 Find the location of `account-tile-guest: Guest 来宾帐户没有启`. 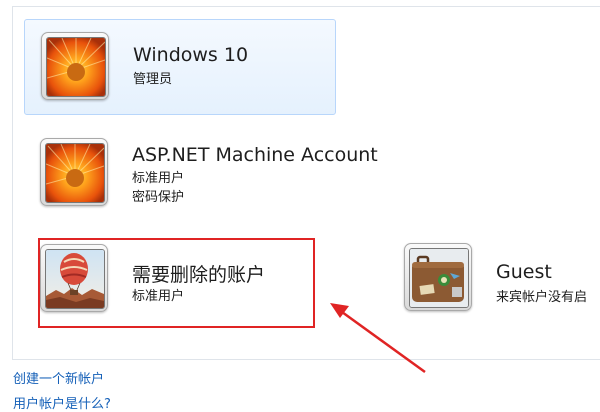

account-tile-guest: Guest 来宾帐户没有启 is located at coordinates (494, 280).